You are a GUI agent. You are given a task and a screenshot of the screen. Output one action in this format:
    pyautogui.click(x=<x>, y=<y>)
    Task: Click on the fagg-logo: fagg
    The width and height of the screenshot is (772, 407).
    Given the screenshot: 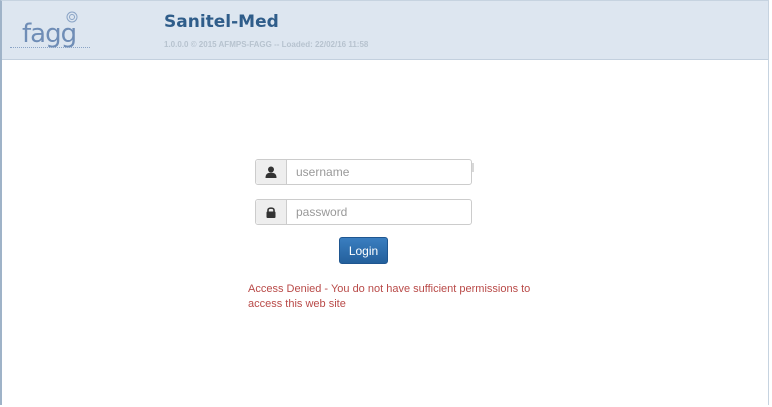 What is the action you would take?
    pyautogui.click(x=50, y=33)
    